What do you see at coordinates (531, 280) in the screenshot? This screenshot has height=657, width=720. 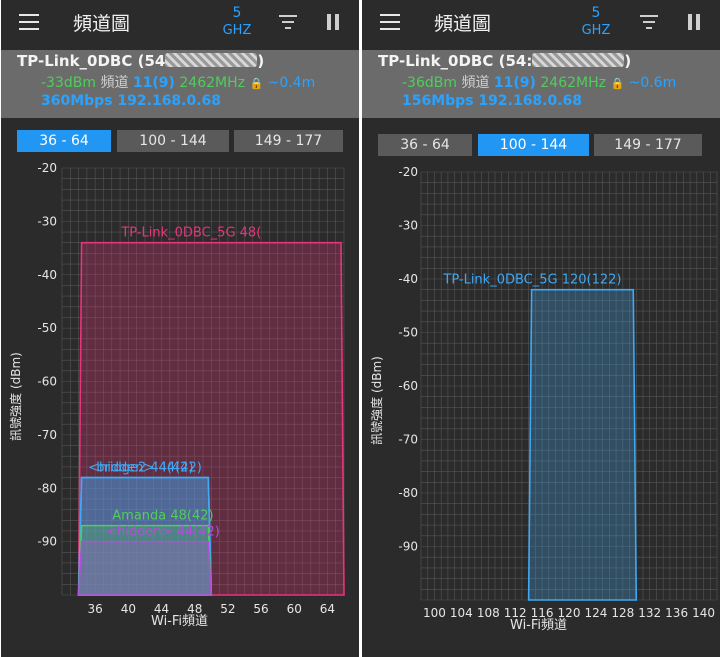 I see `series-label: TP-Link_0DBC_5G 120(122)` at bounding box center [531, 280].